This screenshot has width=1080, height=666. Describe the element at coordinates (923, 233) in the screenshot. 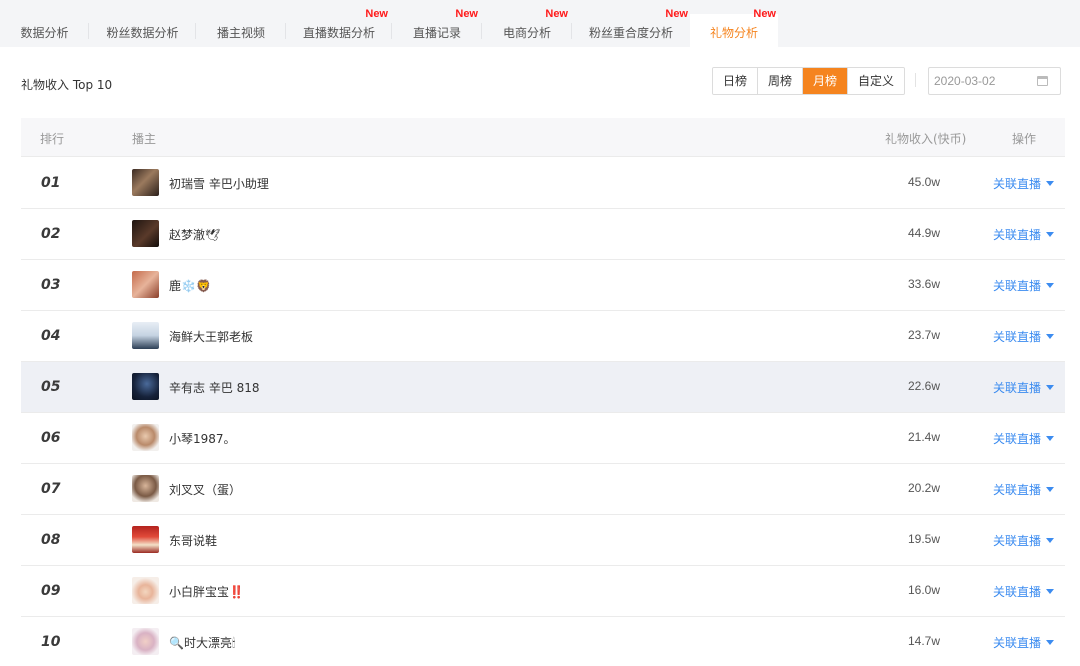

I see `gift-income: 44.9w` at that location.